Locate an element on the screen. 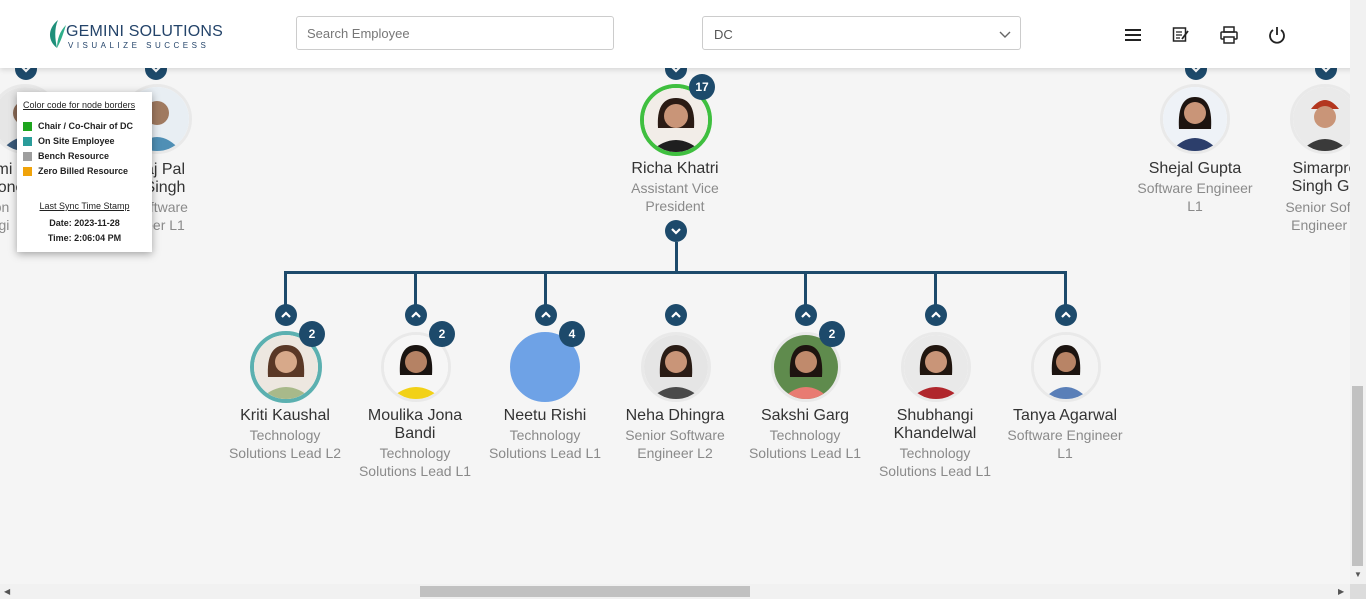 The height and width of the screenshot is (599, 1366). employee-name: Kriti Kaushal is located at coordinates (285, 415).